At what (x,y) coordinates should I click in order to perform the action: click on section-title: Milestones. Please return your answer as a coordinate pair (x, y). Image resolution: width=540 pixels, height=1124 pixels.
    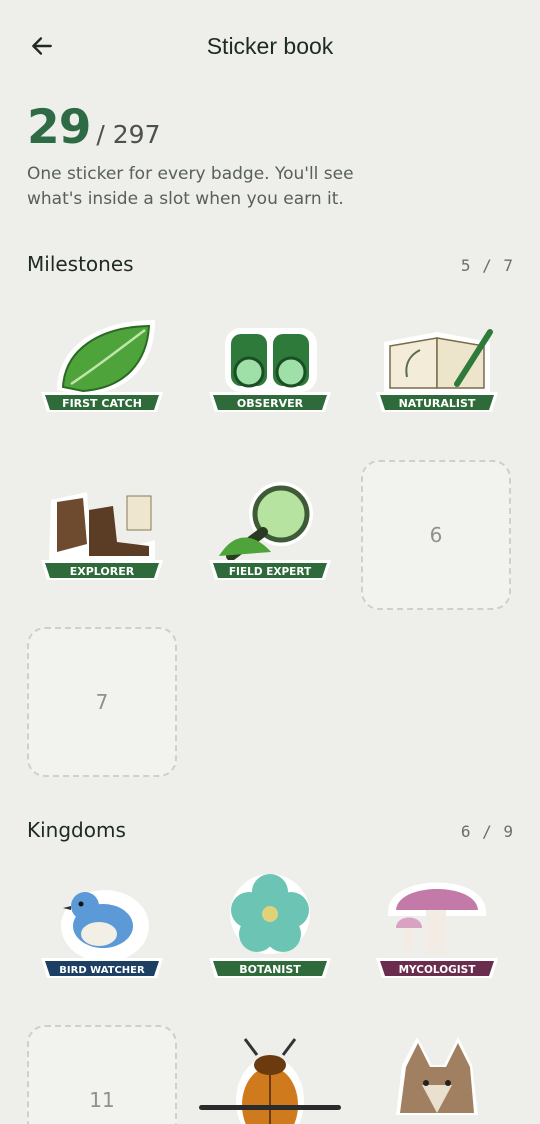
    Looking at the image, I should click on (80, 264).